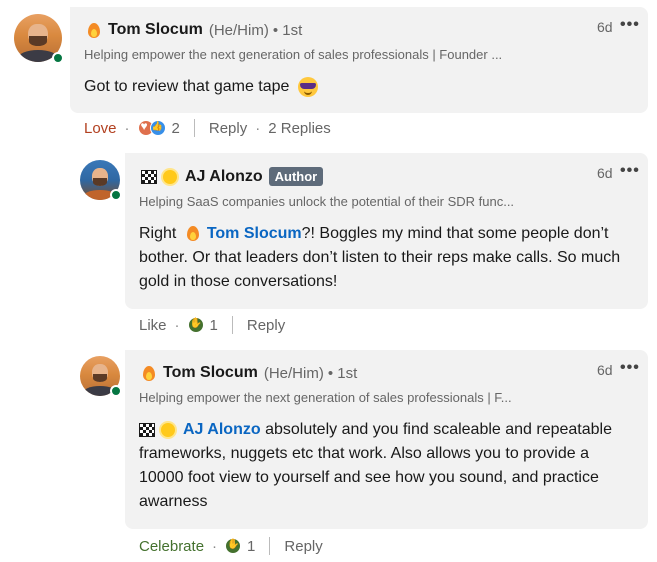 This screenshot has width=657, height=562. Describe the element at coordinates (100, 128) in the screenshot. I see `love-reaction-button: Love` at that location.